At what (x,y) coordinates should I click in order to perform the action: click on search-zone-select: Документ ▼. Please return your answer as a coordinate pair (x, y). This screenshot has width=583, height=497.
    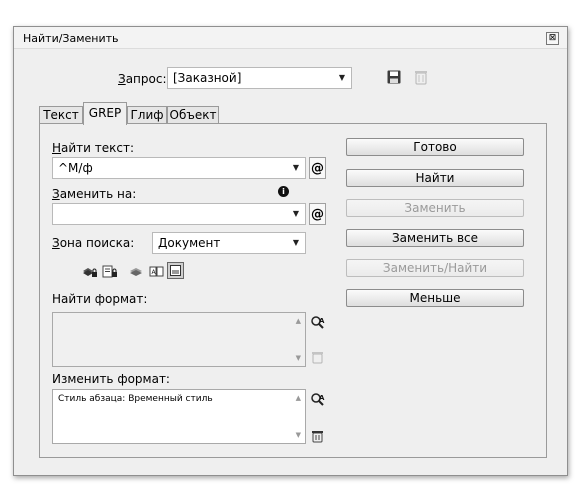
    Looking at the image, I should click on (229, 243).